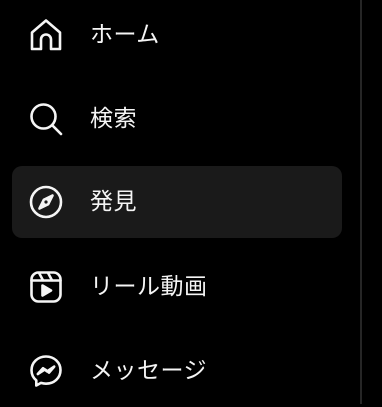 The width and height of the screenshot is (382, 407). Describe the element at coordinates (46, 287) in the screenshot. I see `reels-icon` at that location.